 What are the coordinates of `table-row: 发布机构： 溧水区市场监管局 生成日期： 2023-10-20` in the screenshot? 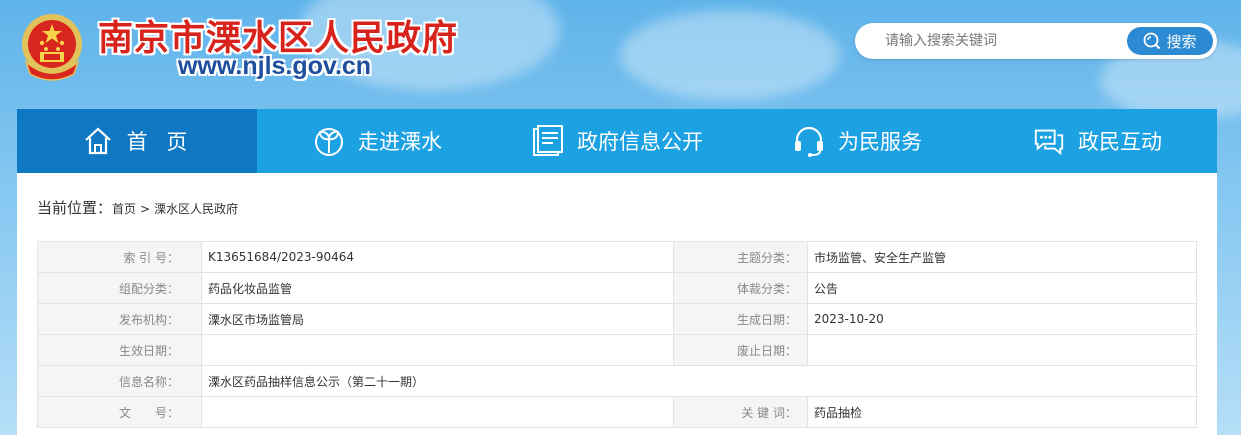 It's located at (617, 319).